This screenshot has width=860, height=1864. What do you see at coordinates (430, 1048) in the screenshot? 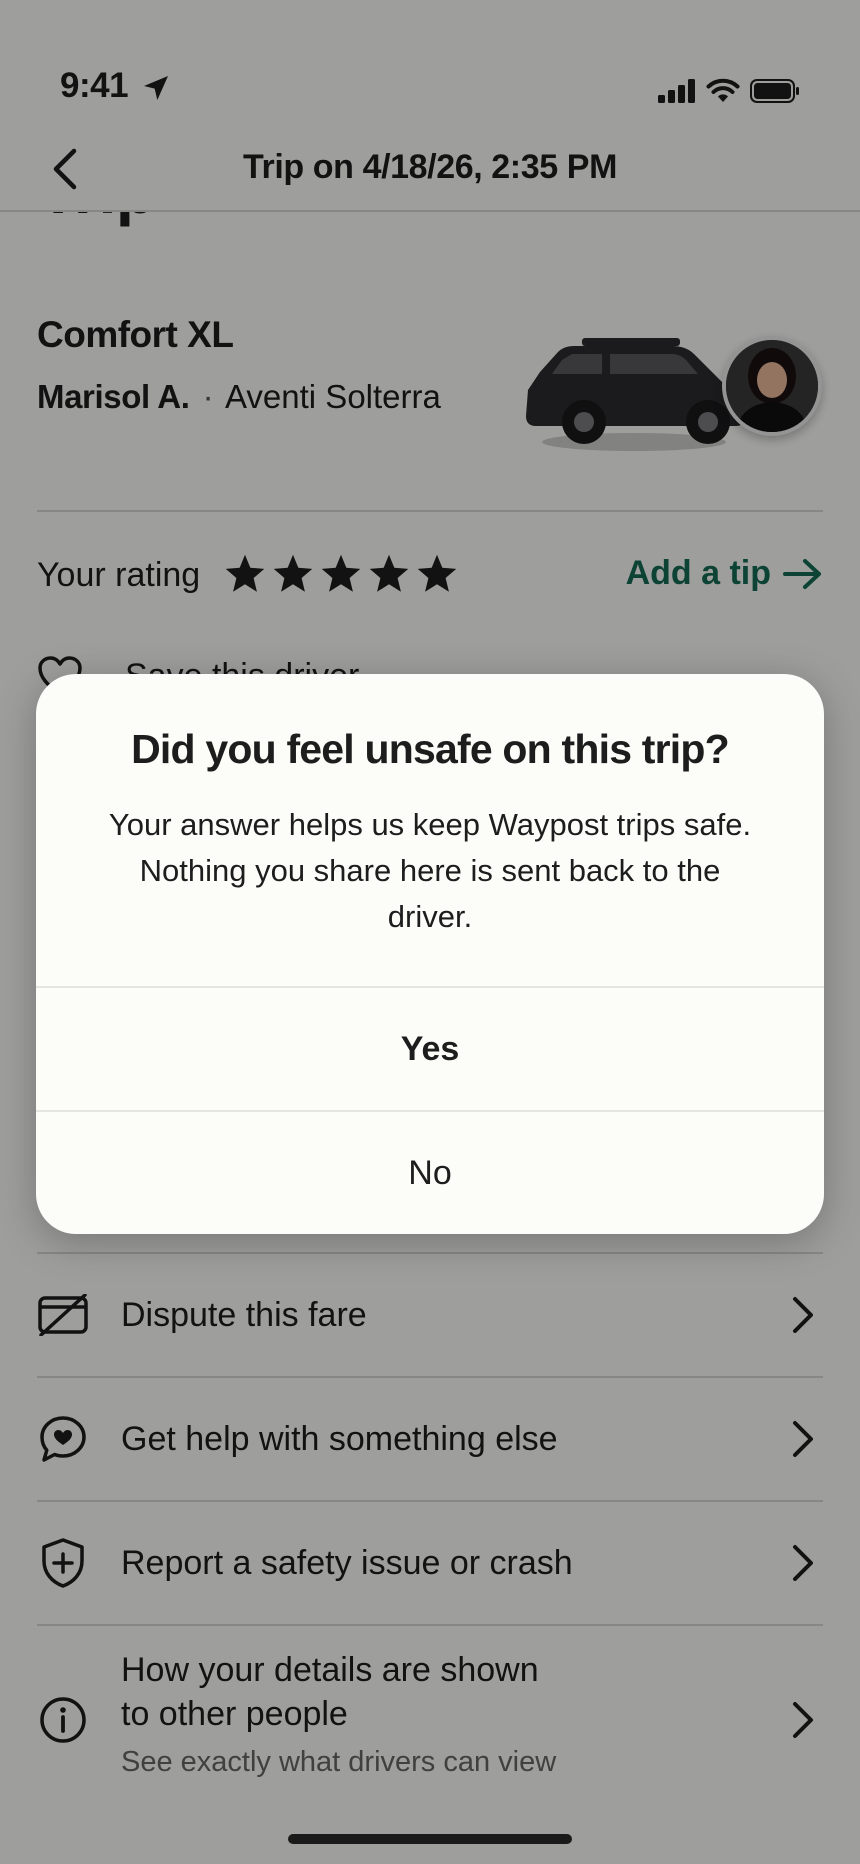
I see `yes-button: Yes` at bounding box center [430, 1048].